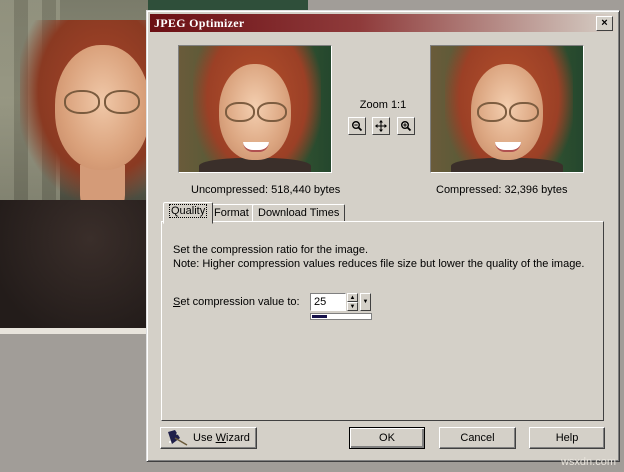  What do you see at coordinates (383, 105) in the screenshot?
I see `zoom-label: Zoom 1:1` at bounding box center [383, 105].